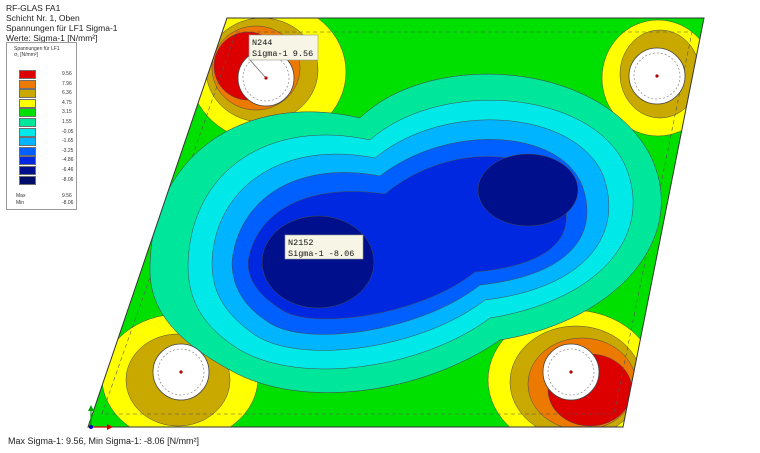 The width and height of the screenshot is (760, 453). Describe the element at coordinates (282, 54) in the screenshot. I see `max-value-text: Sigma-1 9.56` at that location.